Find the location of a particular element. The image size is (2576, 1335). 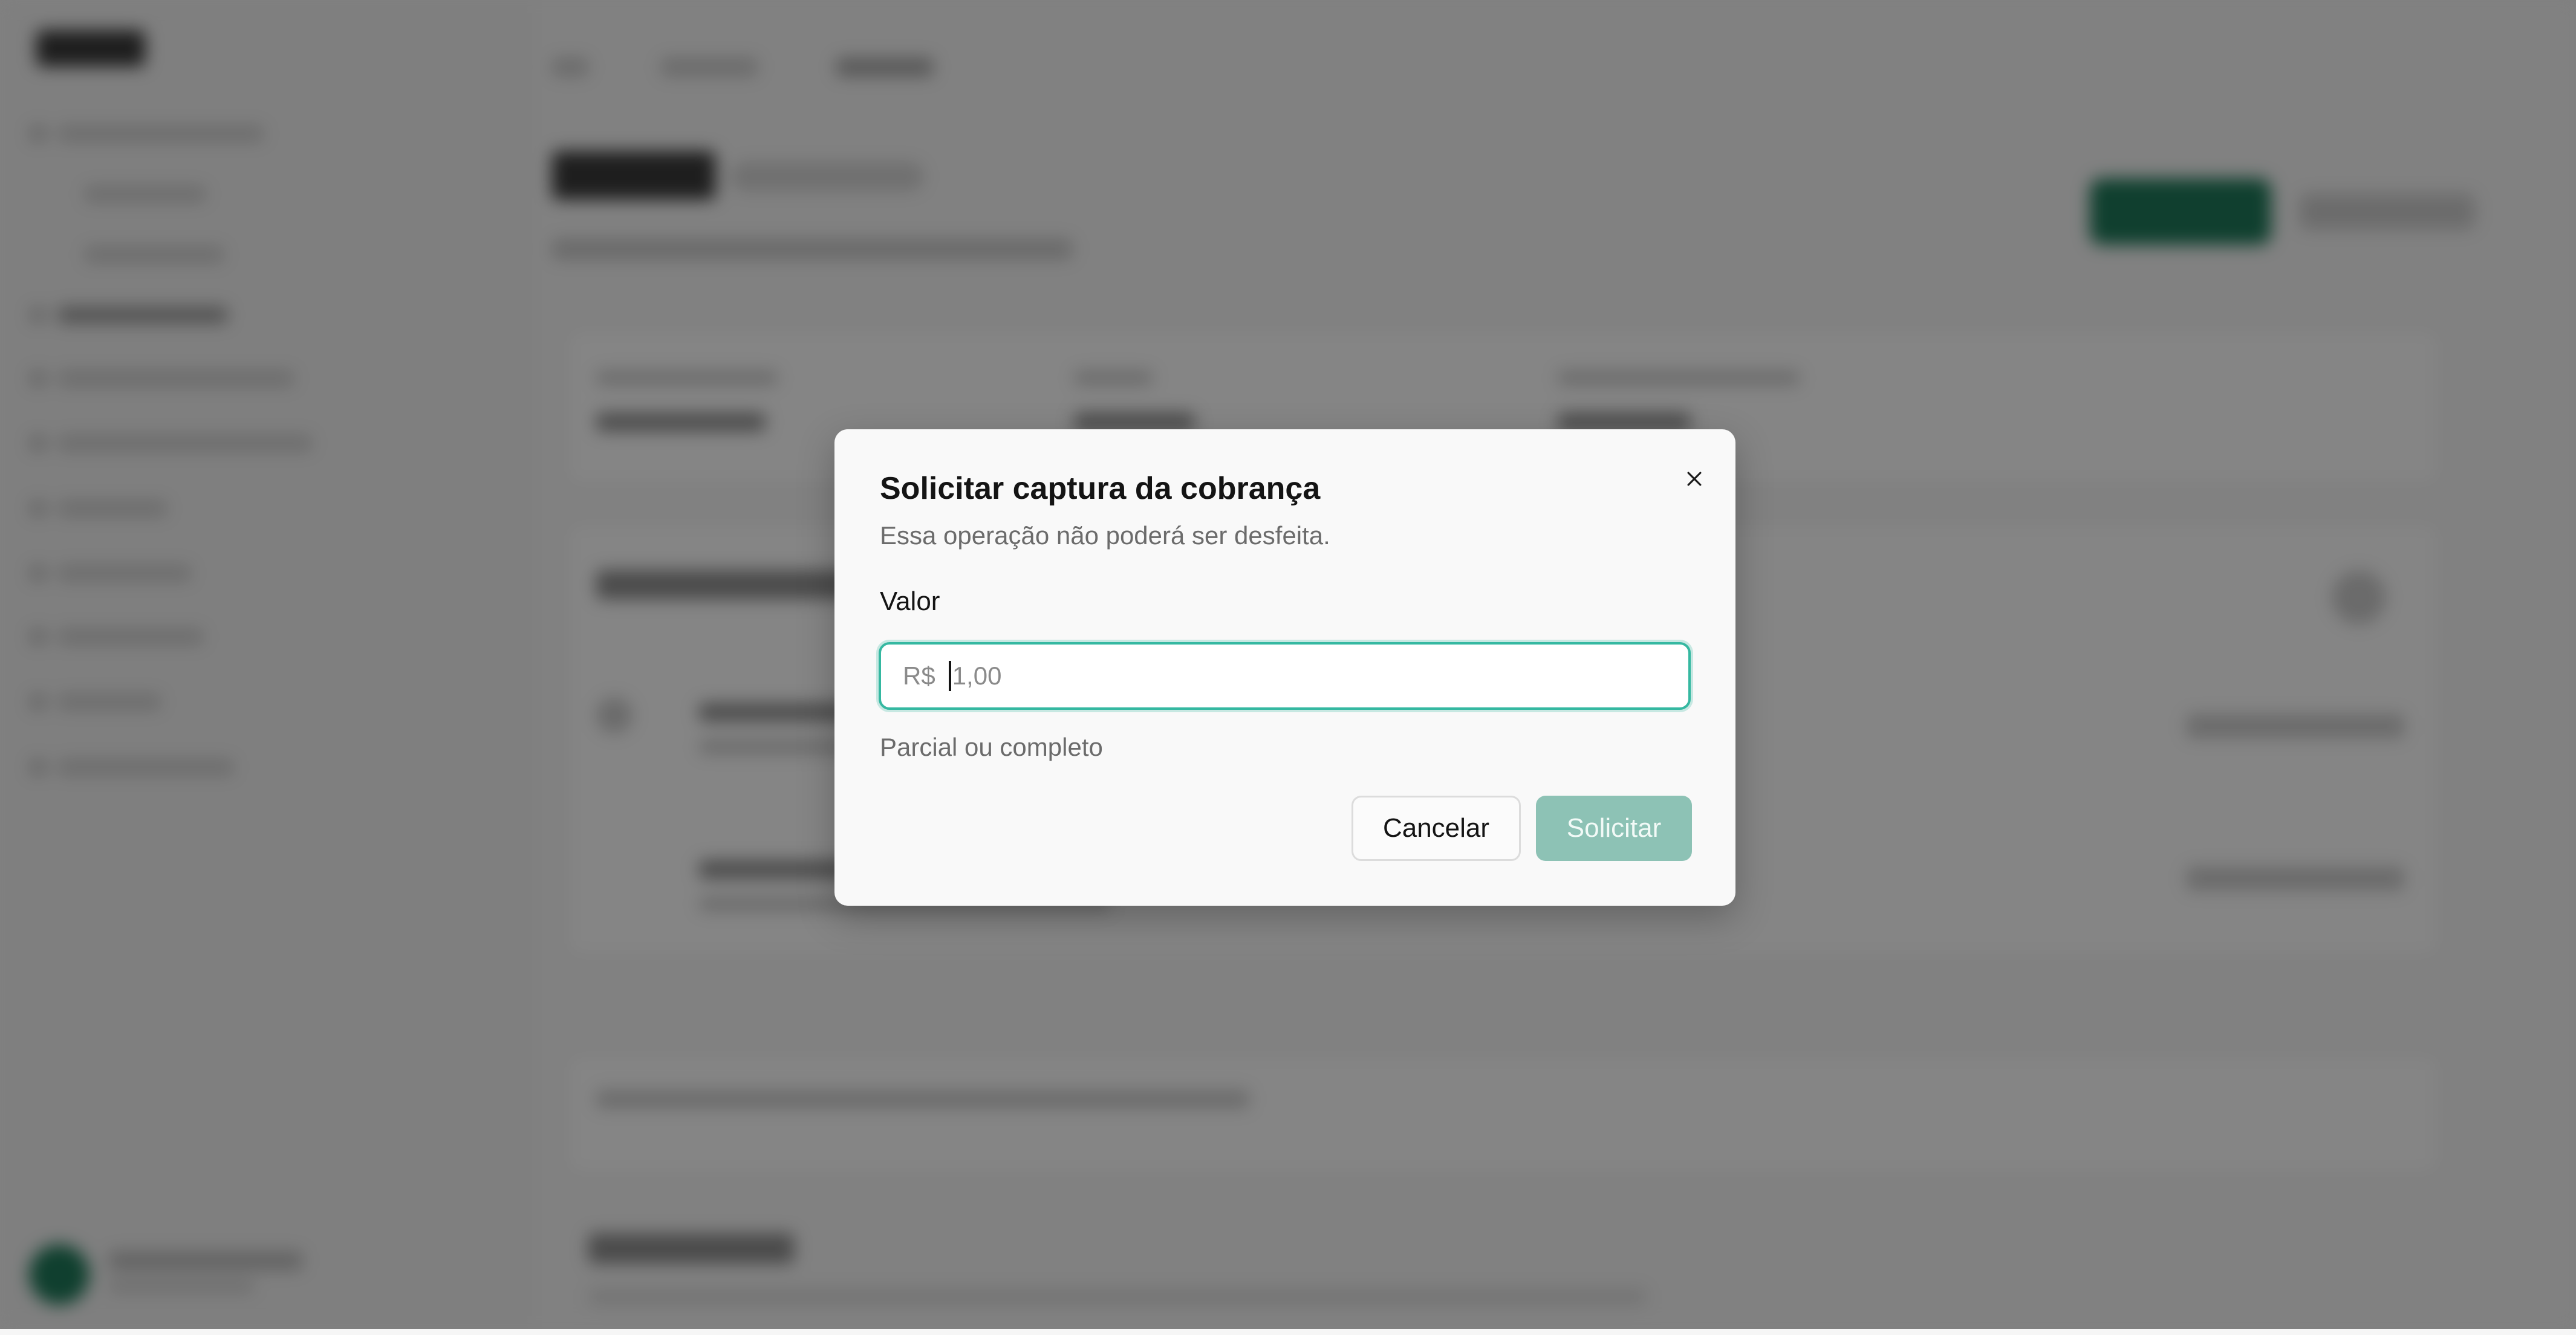

currency-prefix: R$ is located at coordinates (919, 675).